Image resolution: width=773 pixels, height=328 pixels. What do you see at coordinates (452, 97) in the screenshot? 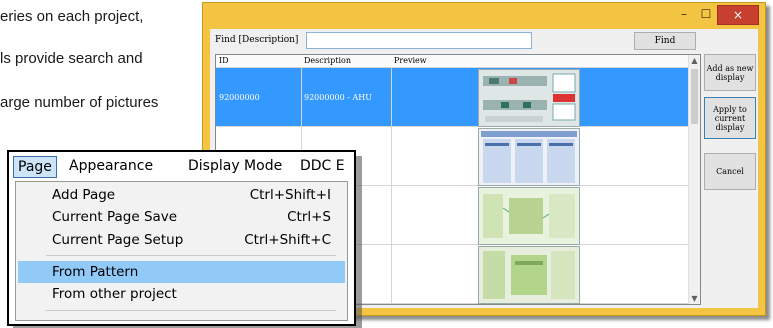
I see `grid-row-selected: 92000000 92000000 - AHU` at bounding box center [452, 97].